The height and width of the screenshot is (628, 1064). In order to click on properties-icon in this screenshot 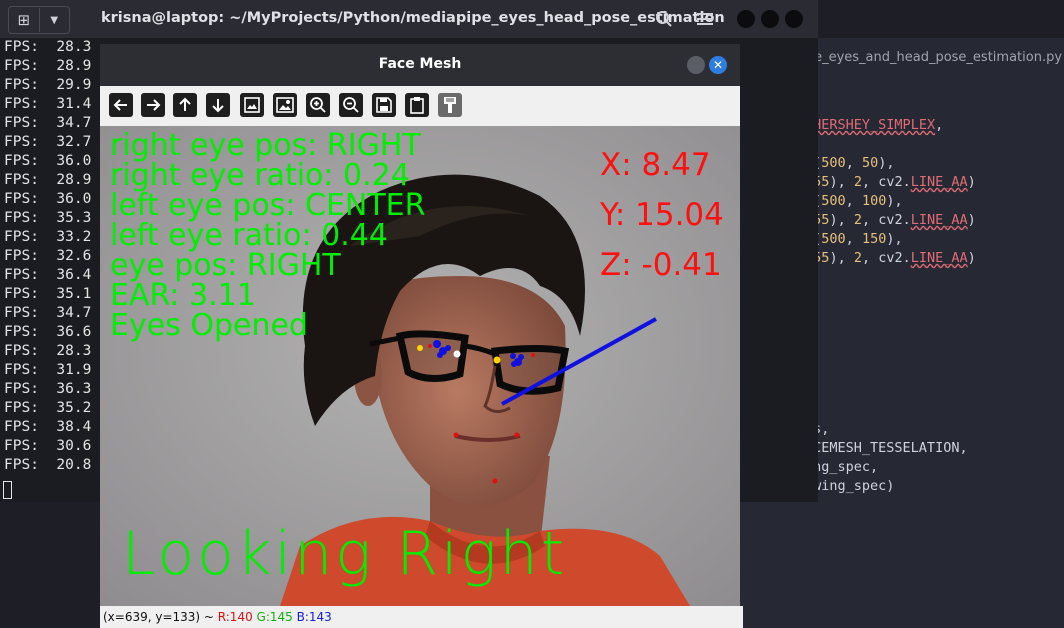, I will do `click(450, 105)`.